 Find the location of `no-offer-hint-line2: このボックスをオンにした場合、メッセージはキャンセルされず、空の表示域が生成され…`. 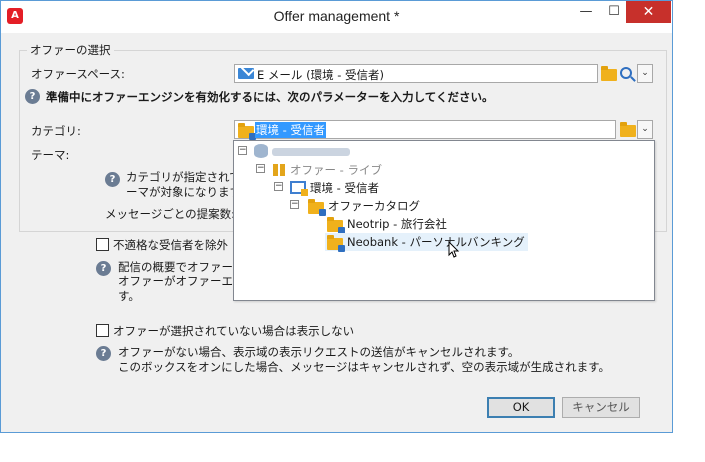

no-offer-hint-line2: このボックスをオンにした場合、メッセージはキャンセルされず、空の表示域が生成され… is located at coordinates (364, 367).